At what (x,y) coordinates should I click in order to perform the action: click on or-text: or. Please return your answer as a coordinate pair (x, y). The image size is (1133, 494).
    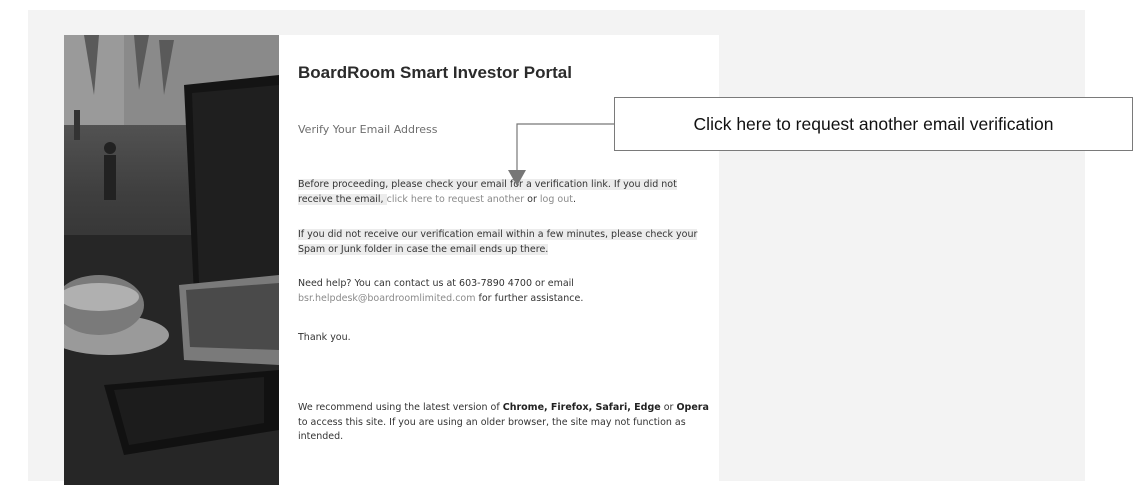
    Looking at the image, I should click on (532, 199).